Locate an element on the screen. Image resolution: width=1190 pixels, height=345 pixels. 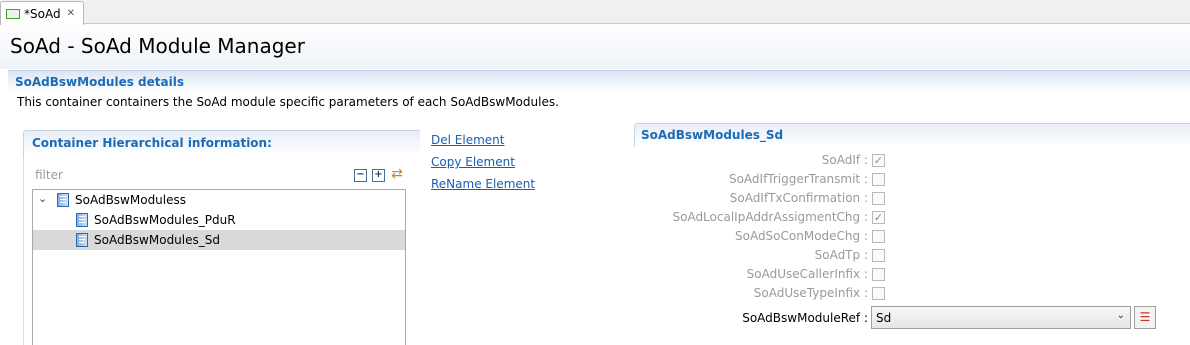
param-checkbox-soadif: ✓ is located at coordinates (878, 160).